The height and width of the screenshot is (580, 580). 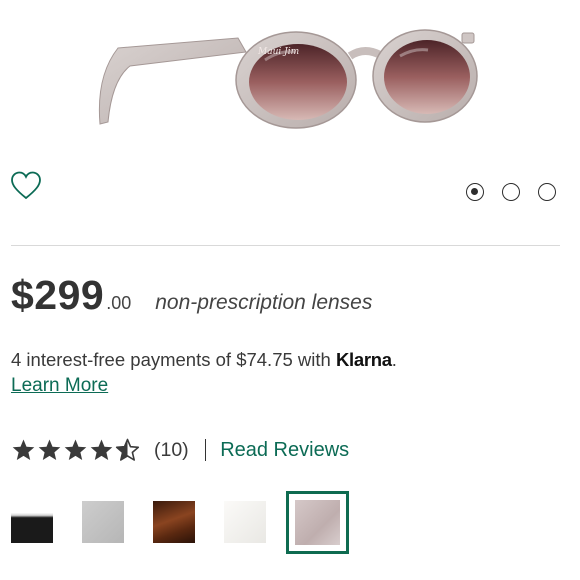 I want to click on gallery-pagination, so click(x=511, y=192).